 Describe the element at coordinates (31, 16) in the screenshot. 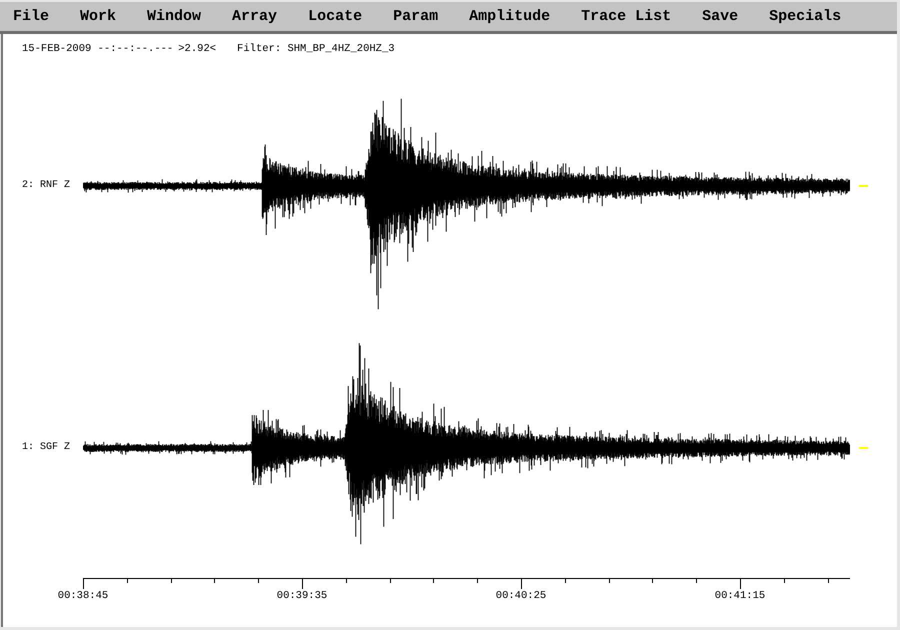

I see `menu-item: File` at that location.